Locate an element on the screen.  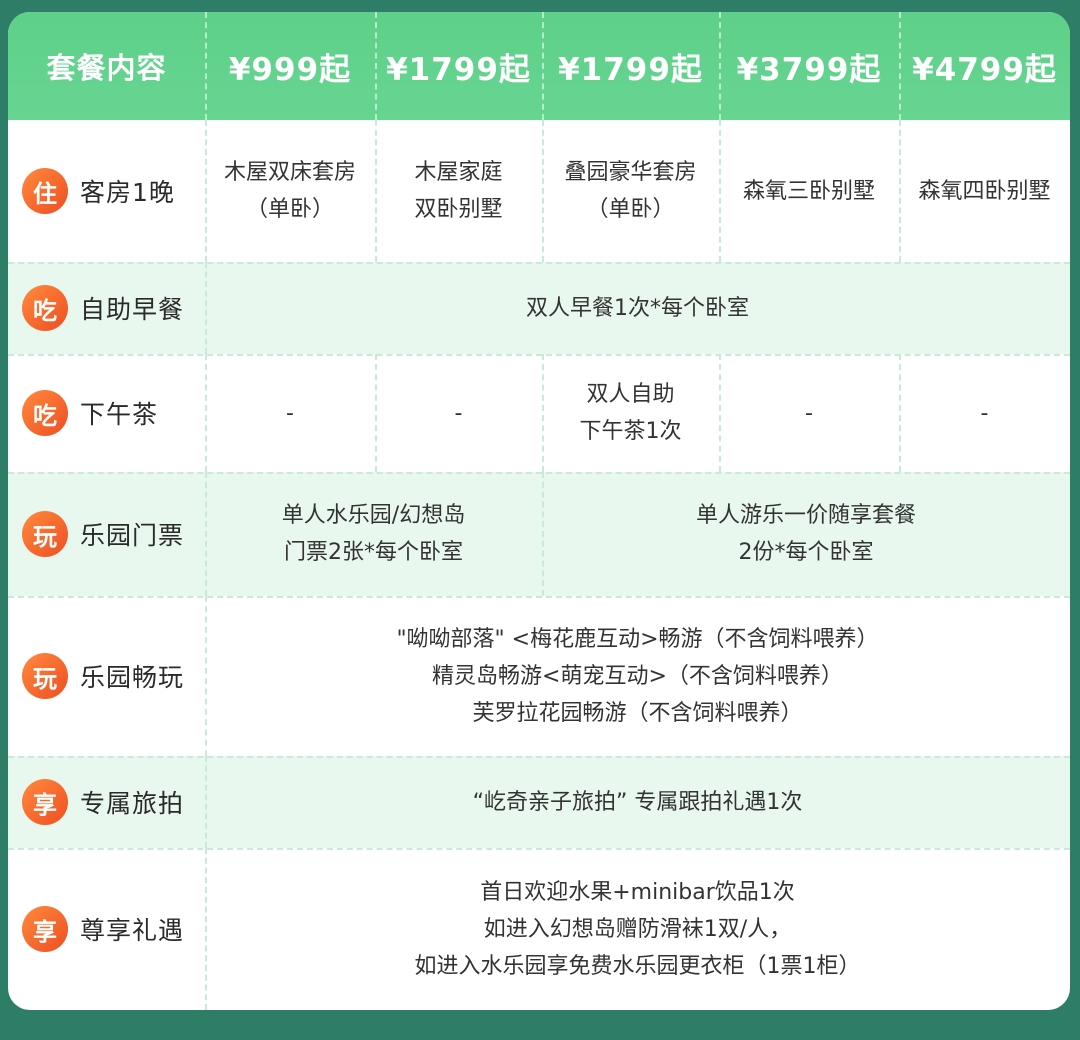
row-label: 吃 下午茶 is located at coordinates (106, 413).